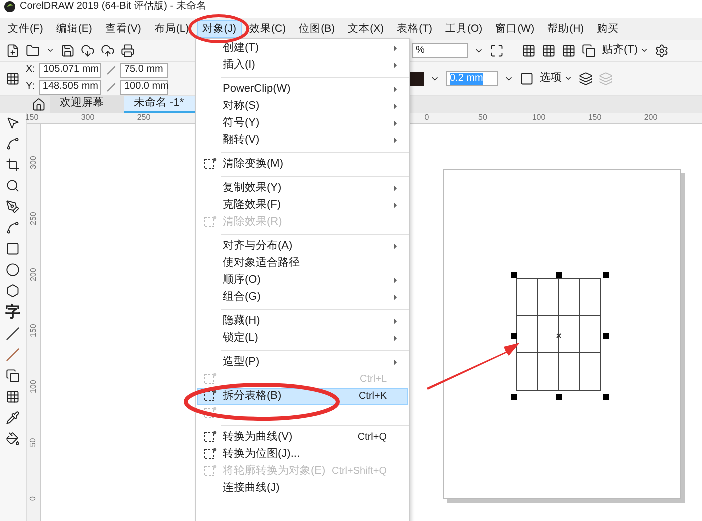 The height and width of the screenshot is (521, 702). What do you see at coordinates (302, 205) in the screenshot?
I see `menu-item: 克隆效果(F)` at bounding box center [302, 205].